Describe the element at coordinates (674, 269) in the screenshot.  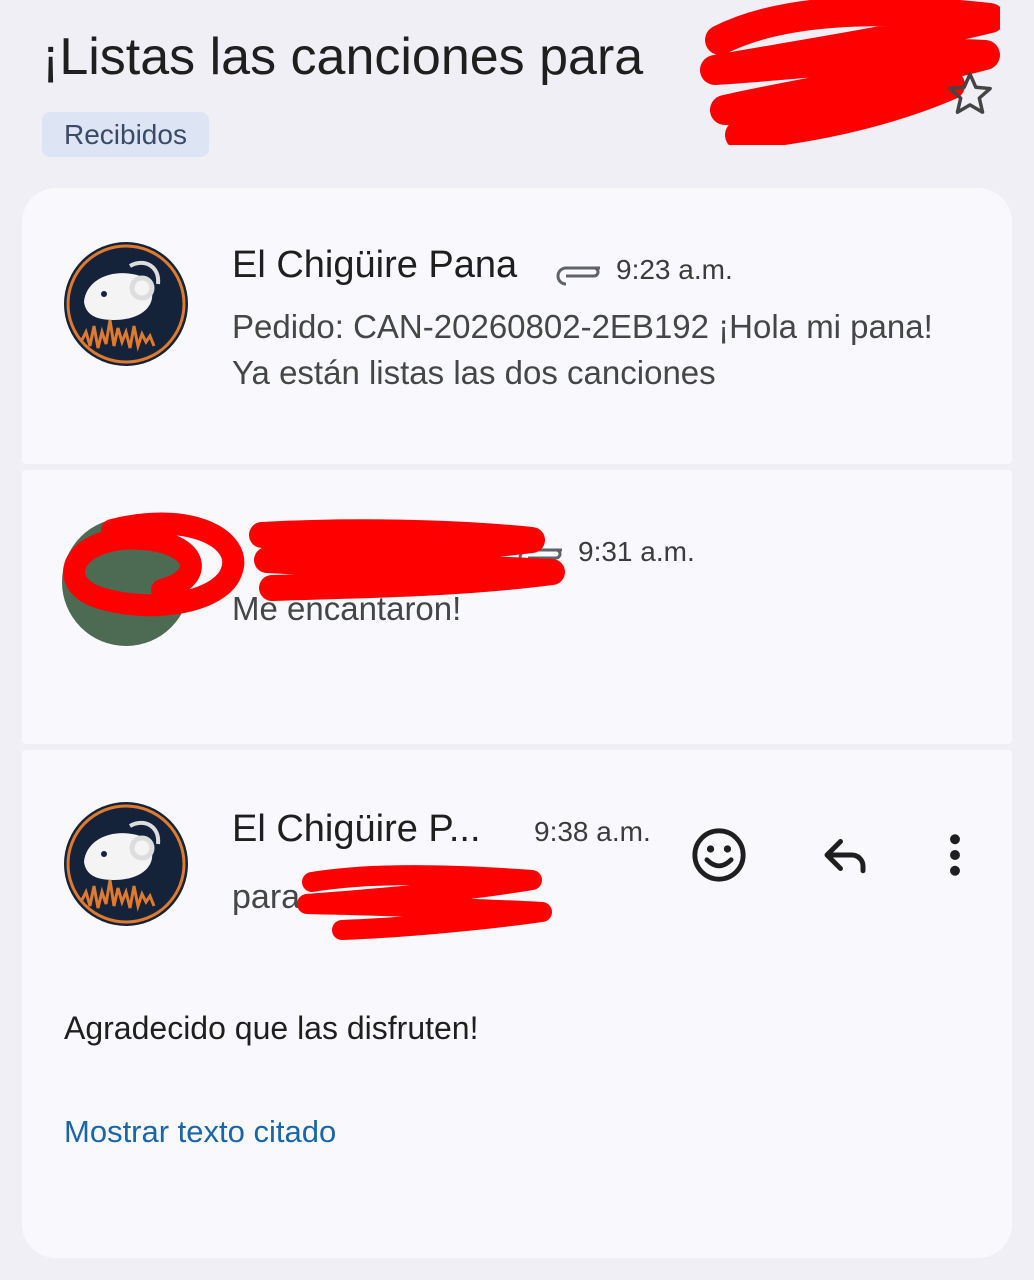
I see `message-time: 9:23 a.m.` at that location.